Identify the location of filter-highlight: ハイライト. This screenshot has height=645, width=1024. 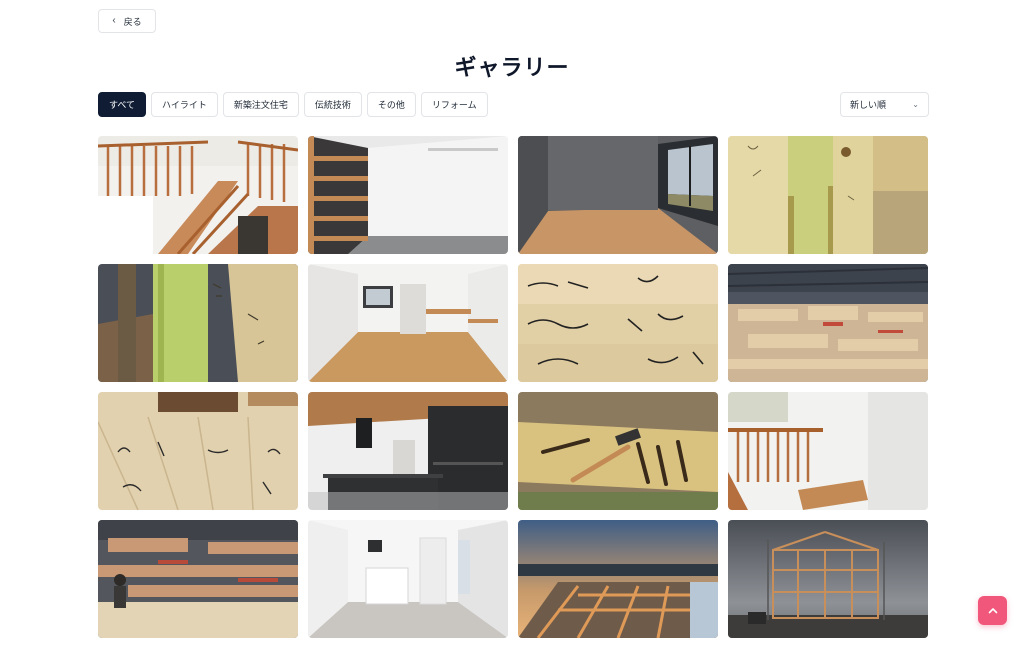
(184, 104).